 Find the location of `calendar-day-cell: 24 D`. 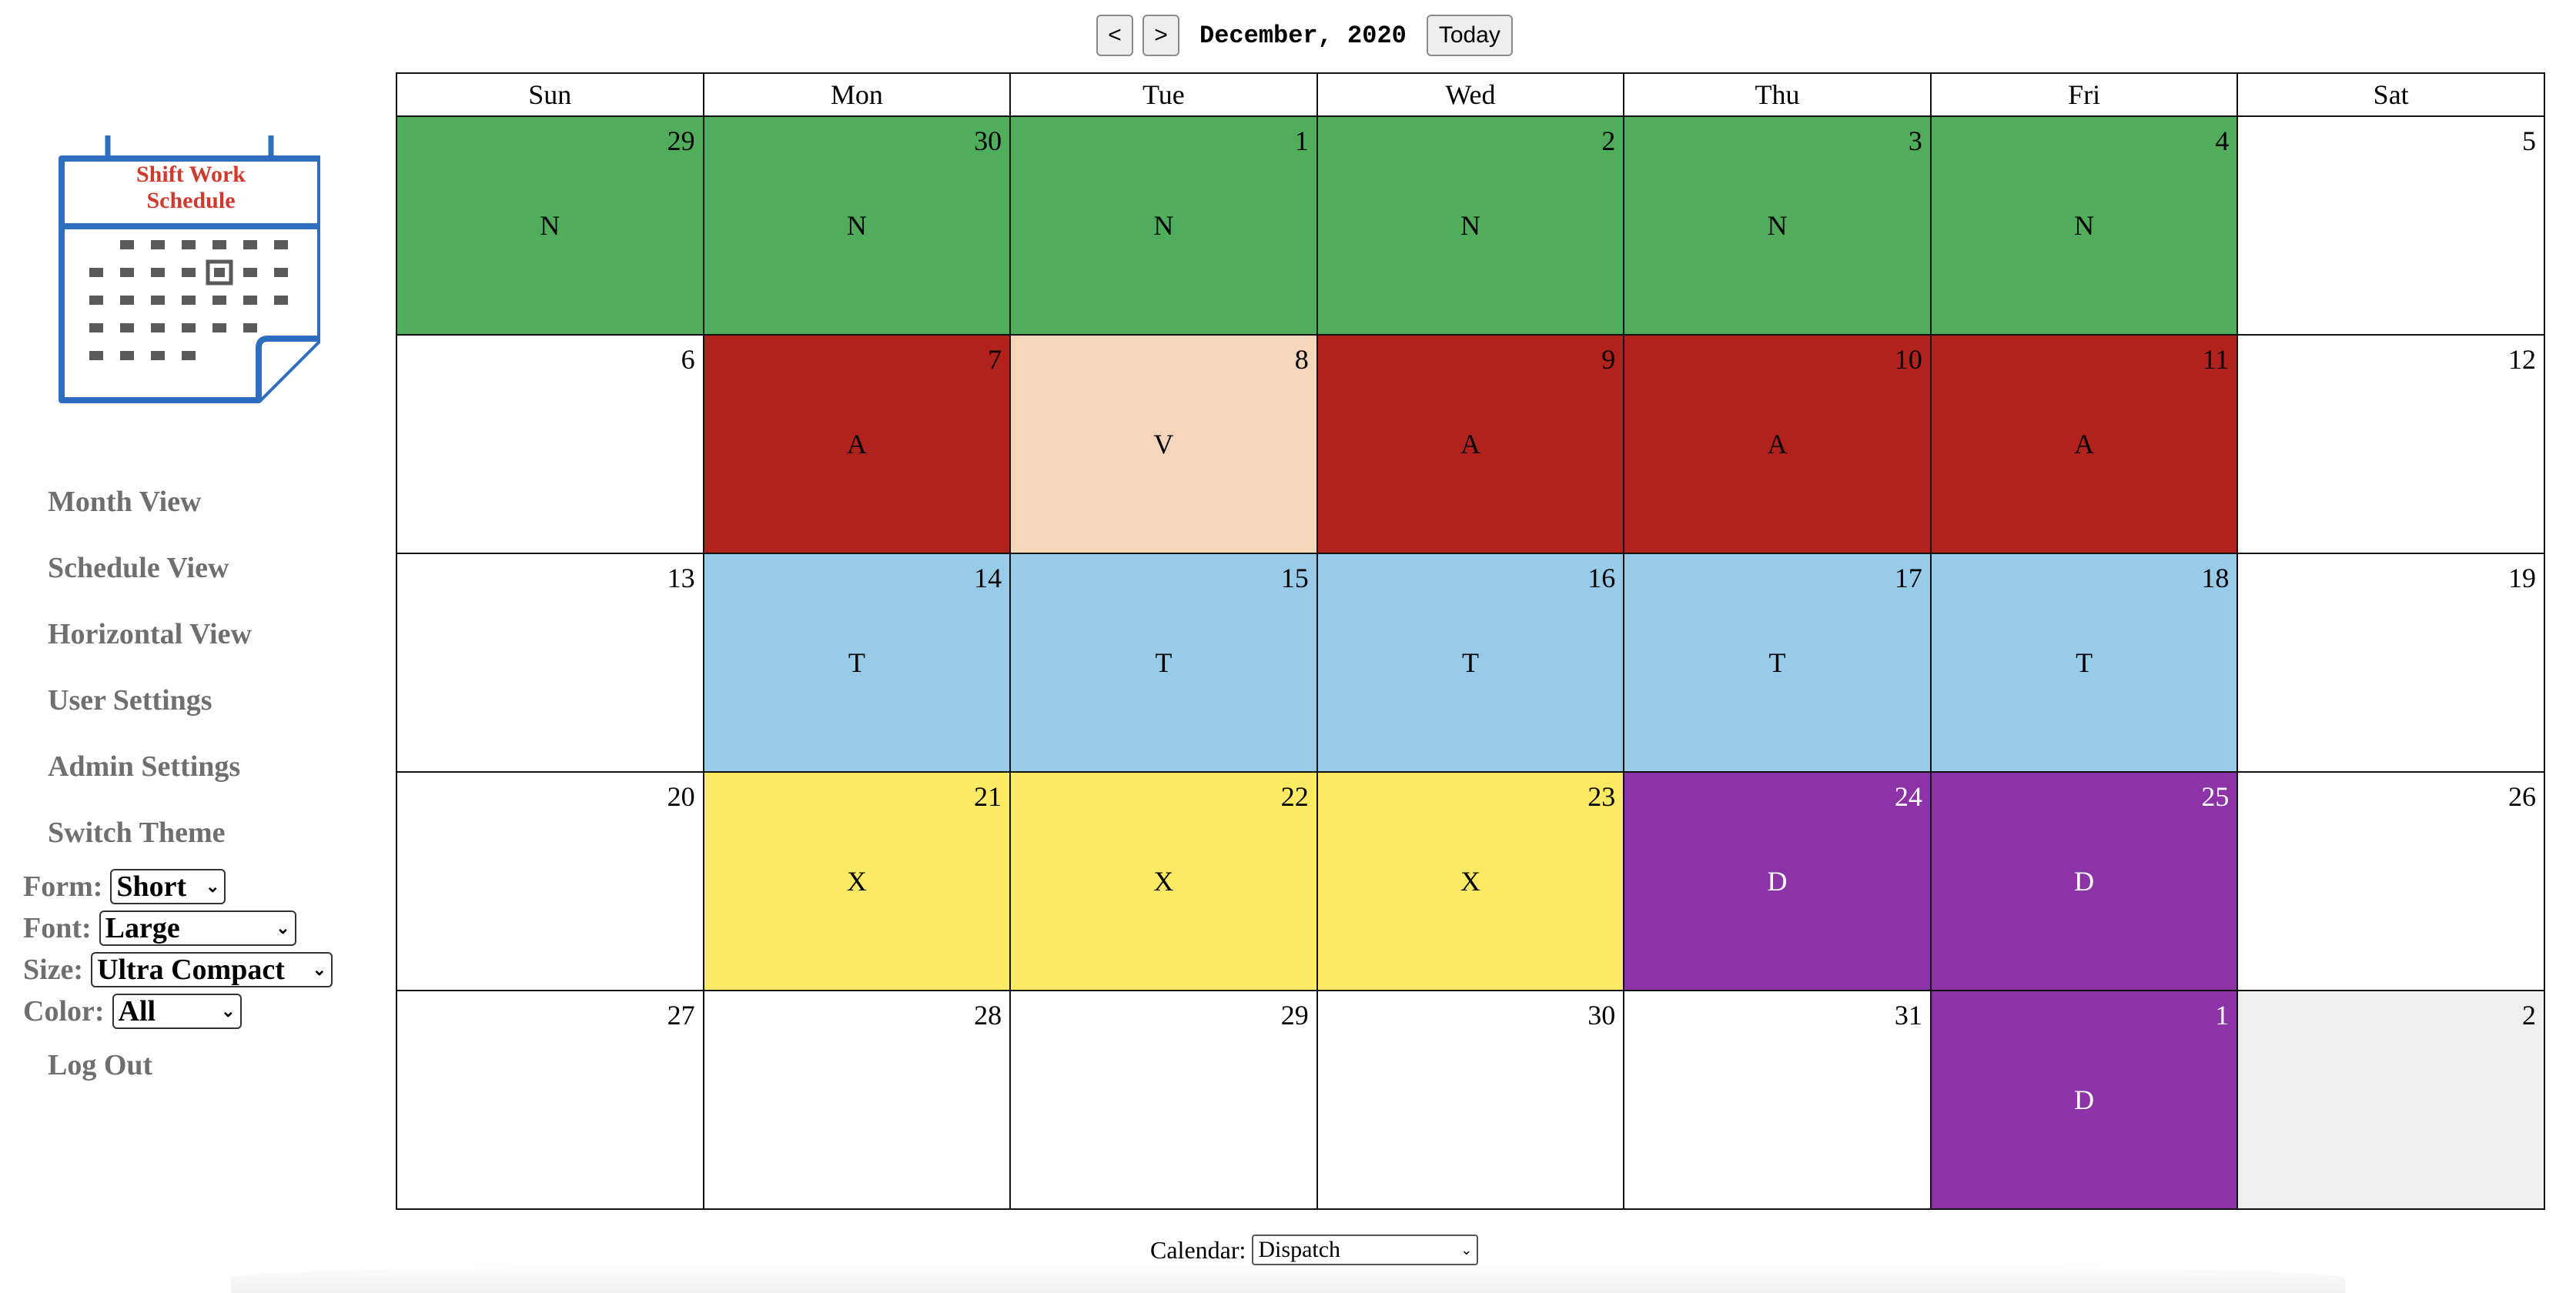

calendar-day-cell: 24 D is located at coordinates (1778, 881).